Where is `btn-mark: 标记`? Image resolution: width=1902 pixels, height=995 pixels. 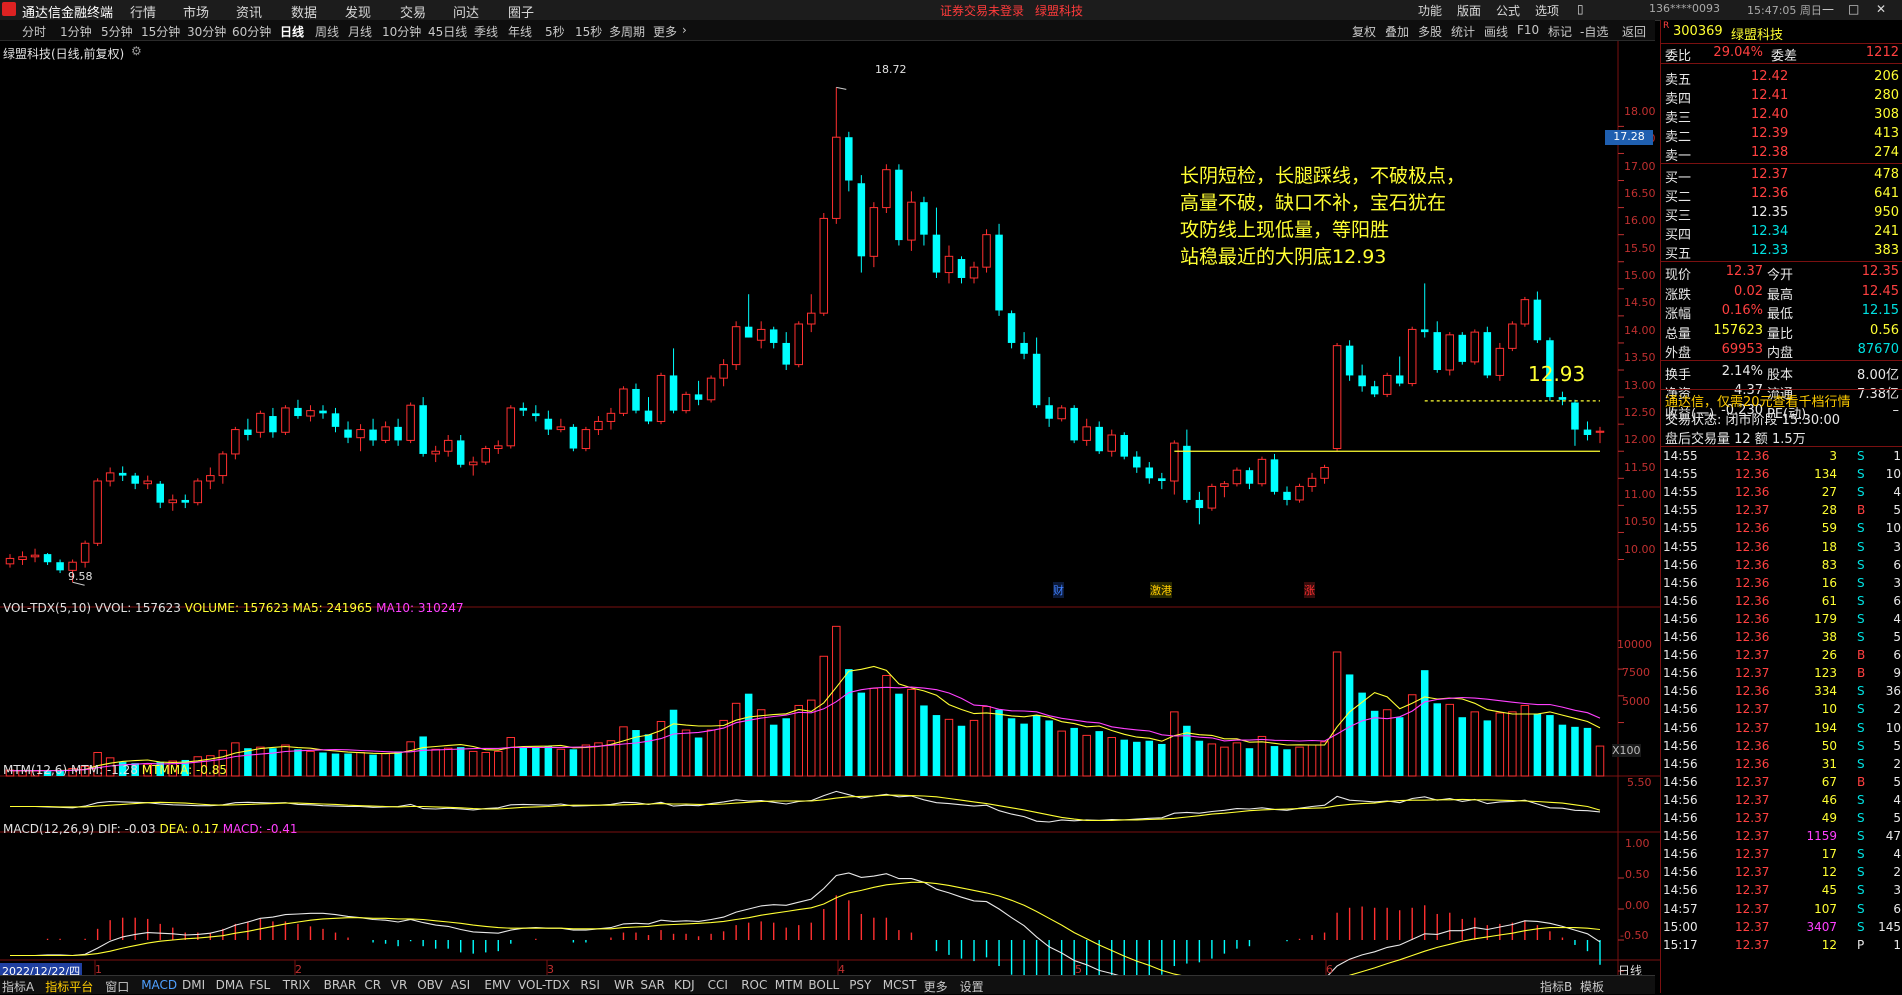 btn-mark: 标记 is located at coordinates (1560, 31).